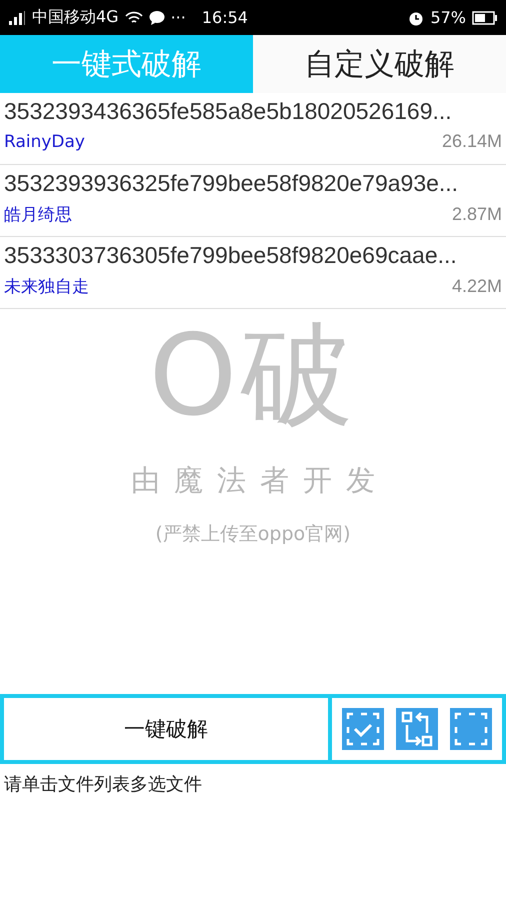 Image resolution: width=506 pixels, height=900 pixels. What do you see at coordinates (46, 287) in the screenshot?
I see `author-name: 未来独自走` at bounding box center [46, 287].